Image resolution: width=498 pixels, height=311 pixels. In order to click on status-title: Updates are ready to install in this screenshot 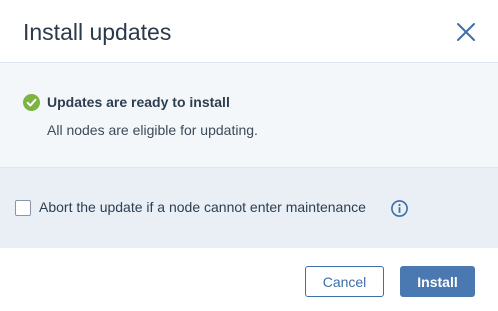, I will do `click(138, 102)`.